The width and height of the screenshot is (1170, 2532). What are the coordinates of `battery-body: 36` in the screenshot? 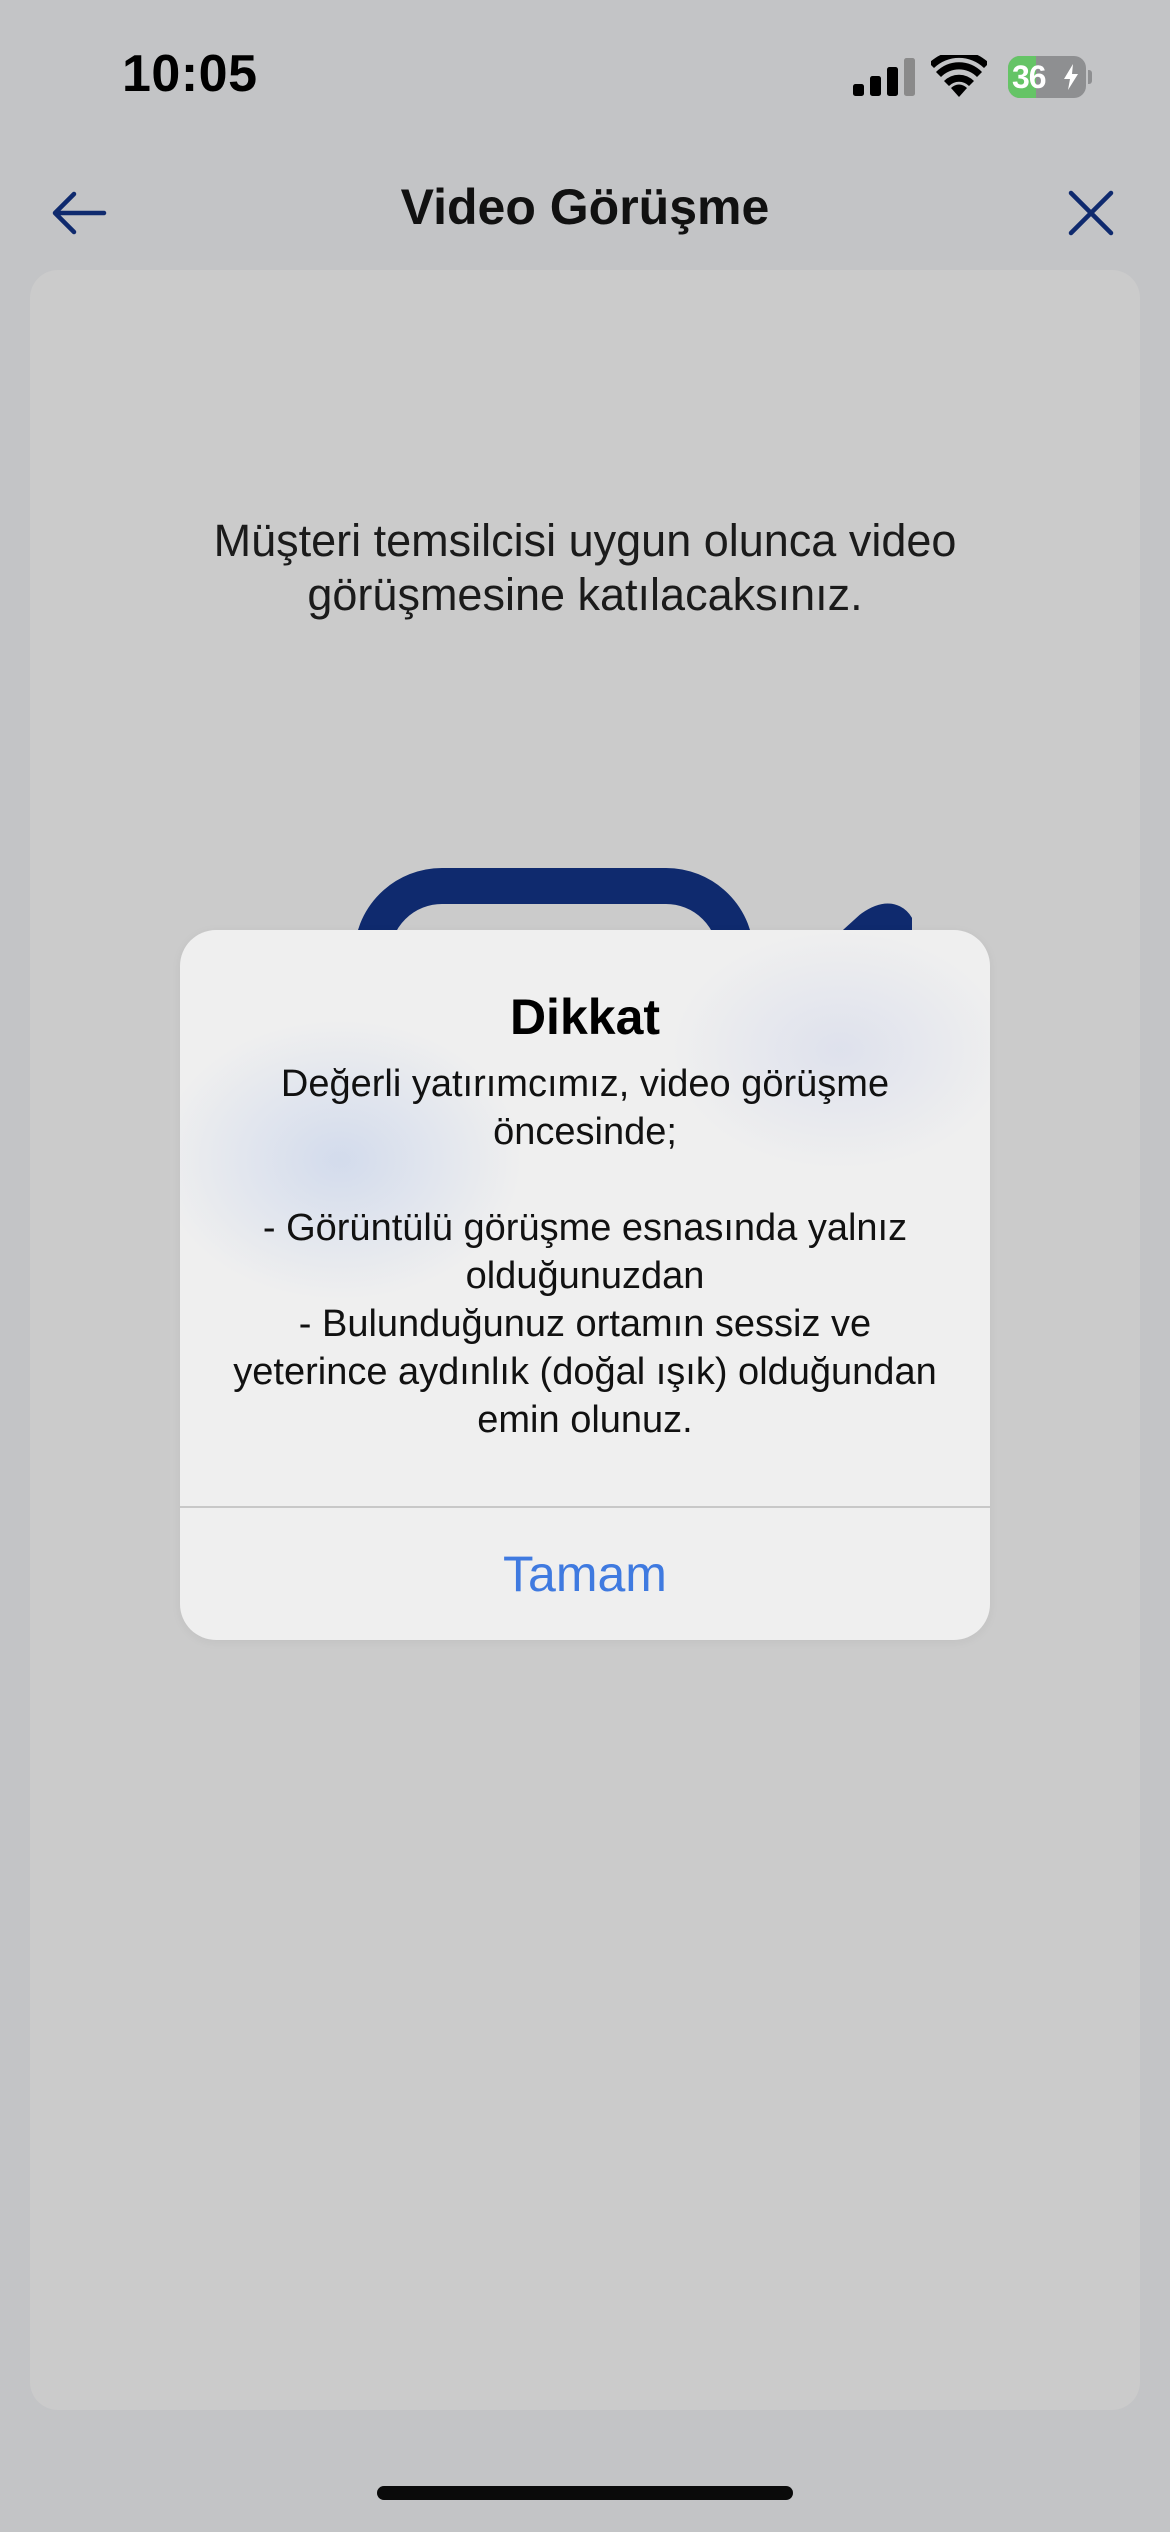 It's located at (1047, 77).